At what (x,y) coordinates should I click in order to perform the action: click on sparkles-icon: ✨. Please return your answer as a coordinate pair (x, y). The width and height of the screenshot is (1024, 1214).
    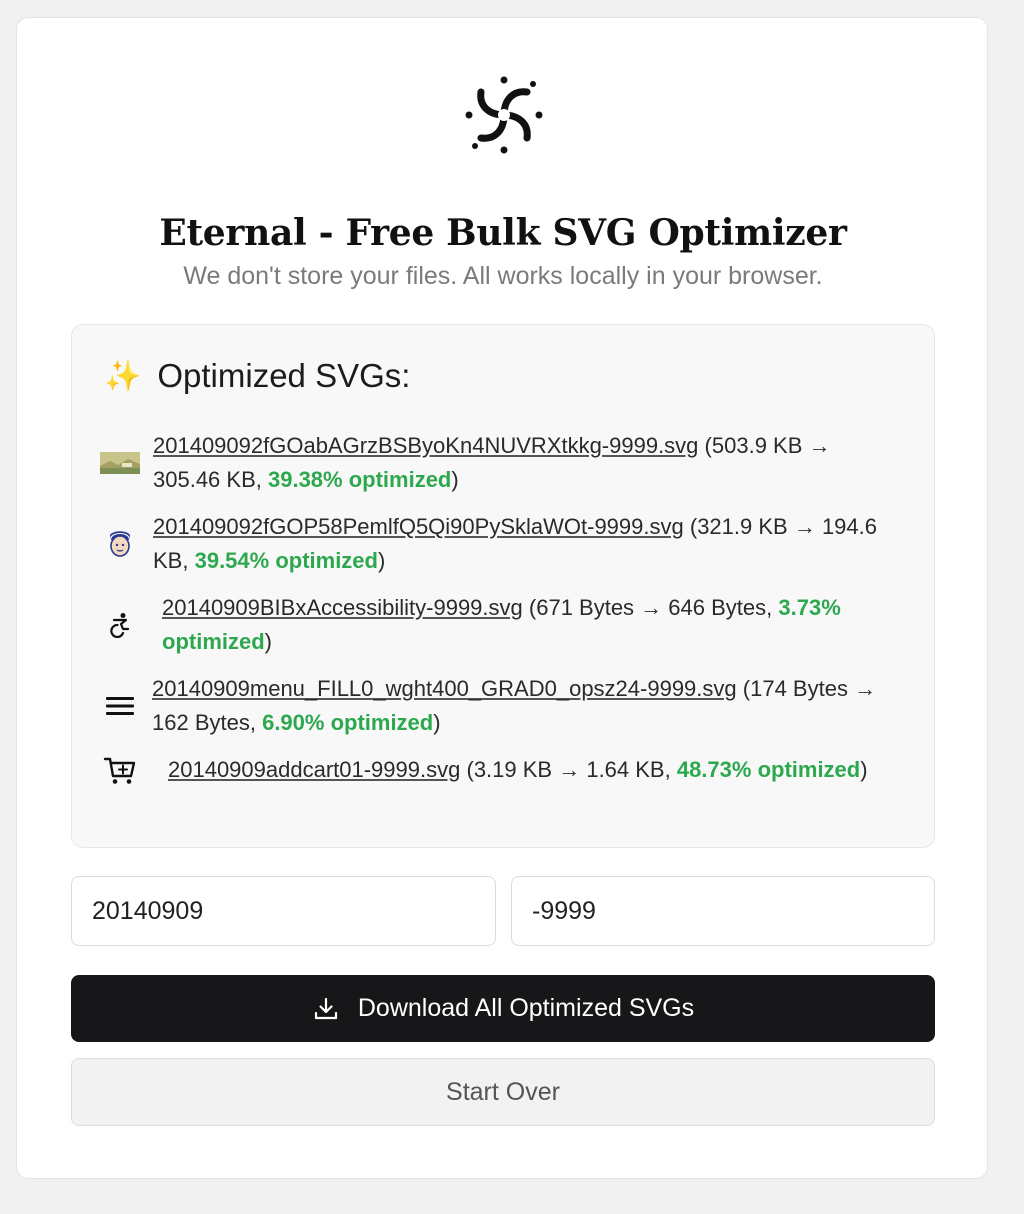
    Looking at the image, I should click on (123, 376).